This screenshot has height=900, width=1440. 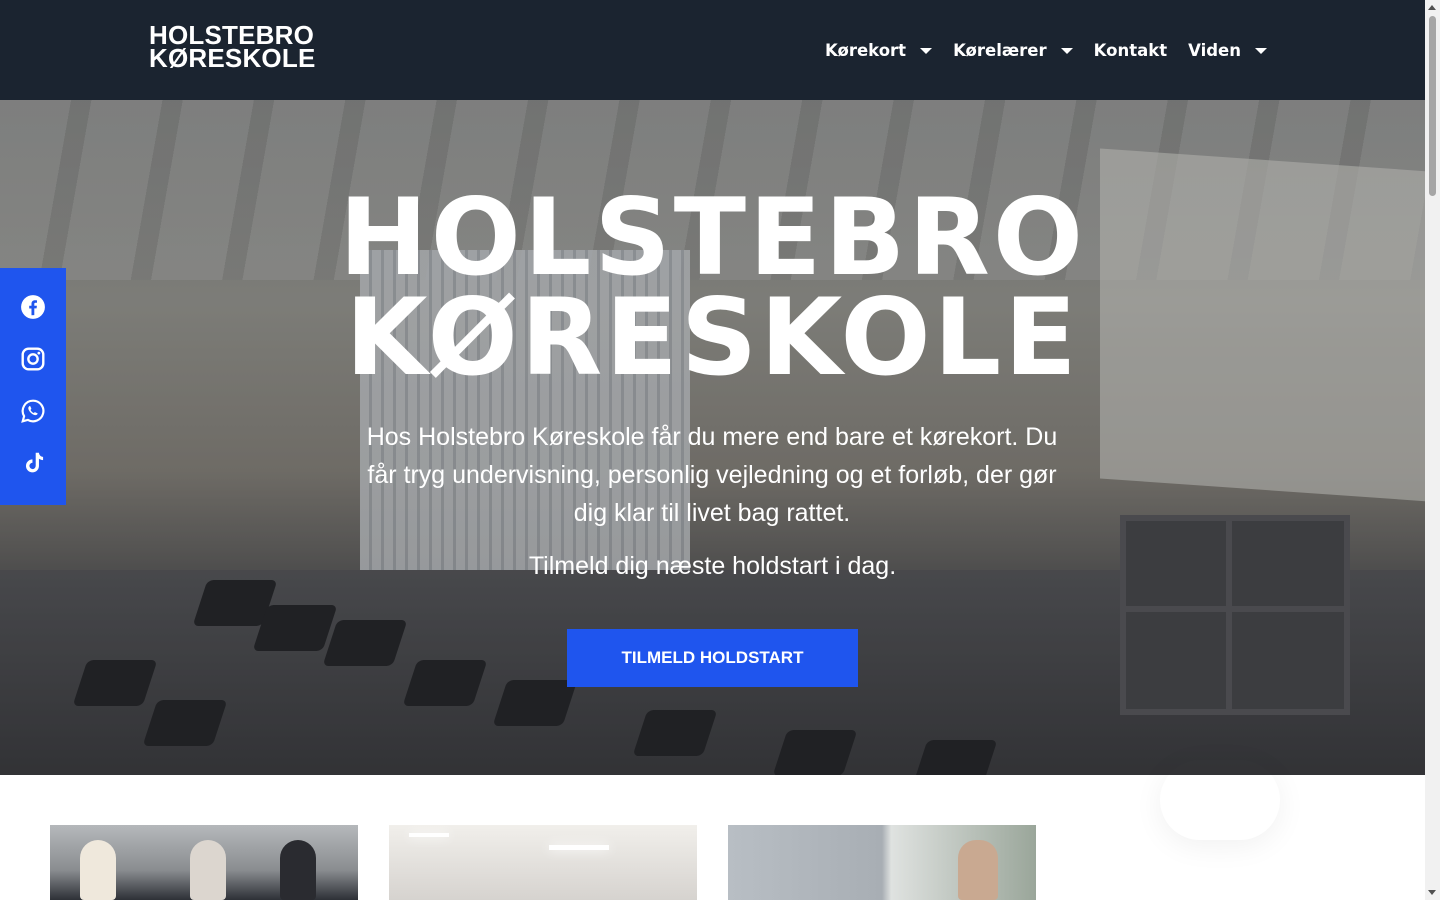 What do you see at coordinates (1432, 7) in the screenshot?
I see `scroll-up-icon` at bounding box center [1432, 7].